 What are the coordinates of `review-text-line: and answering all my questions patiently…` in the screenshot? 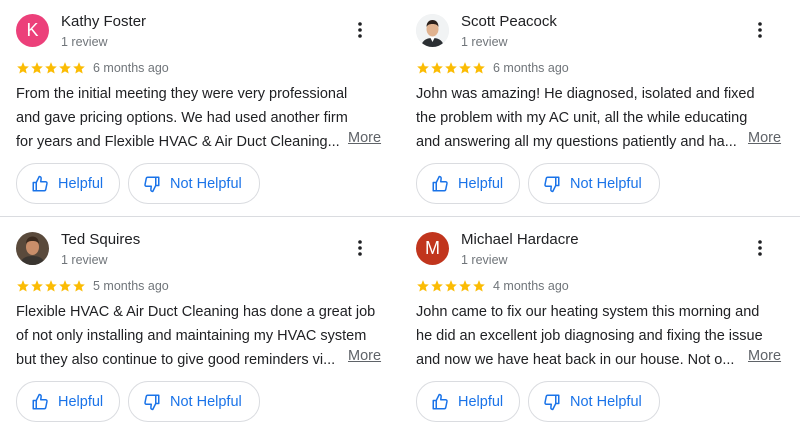 It's located at (576, 142).